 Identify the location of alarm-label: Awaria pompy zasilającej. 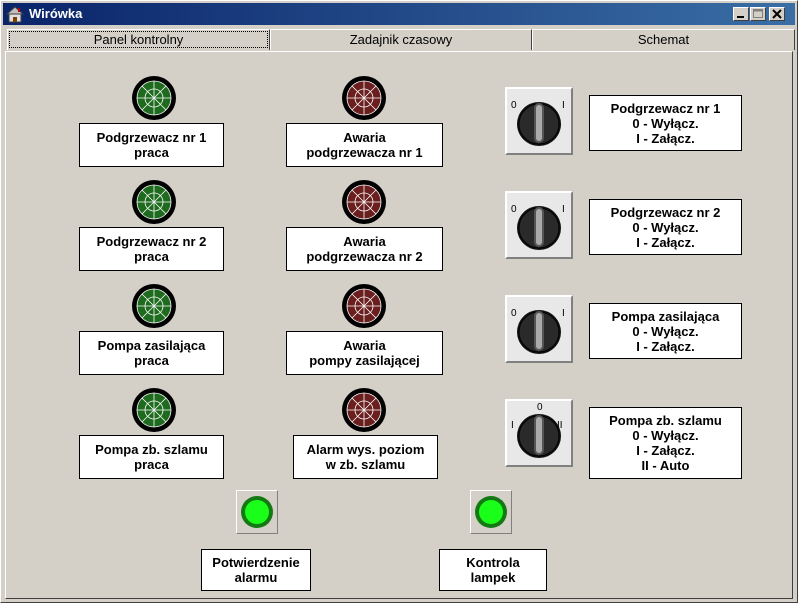
(364, 353).